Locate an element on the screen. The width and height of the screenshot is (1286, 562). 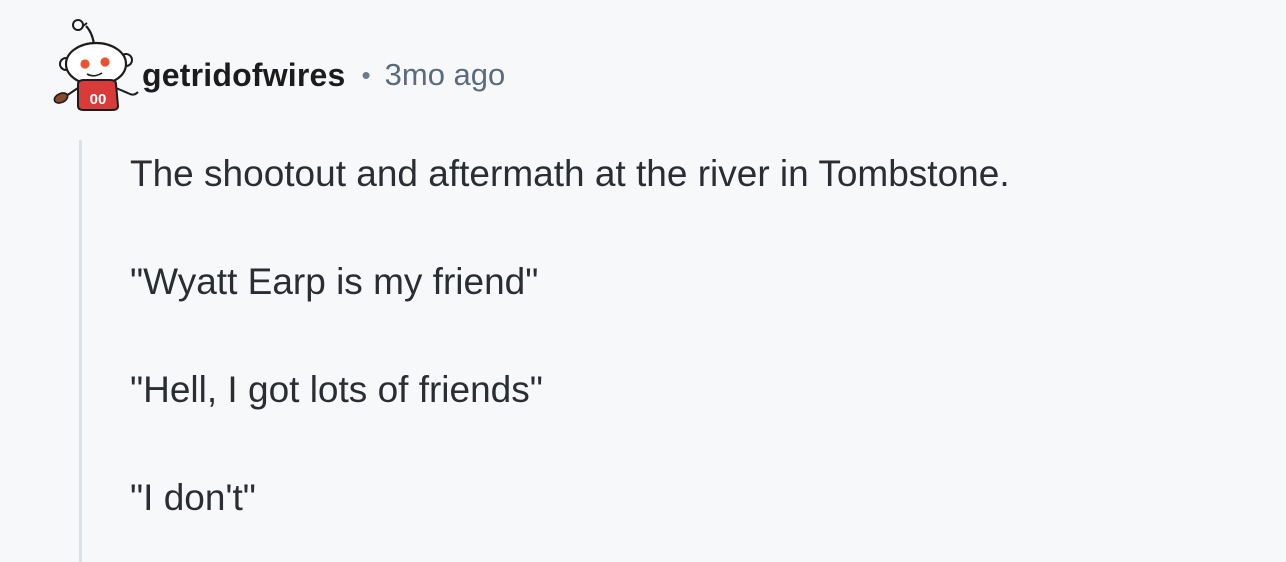
author-username: getridofwires is located at coordinates (244, 75).